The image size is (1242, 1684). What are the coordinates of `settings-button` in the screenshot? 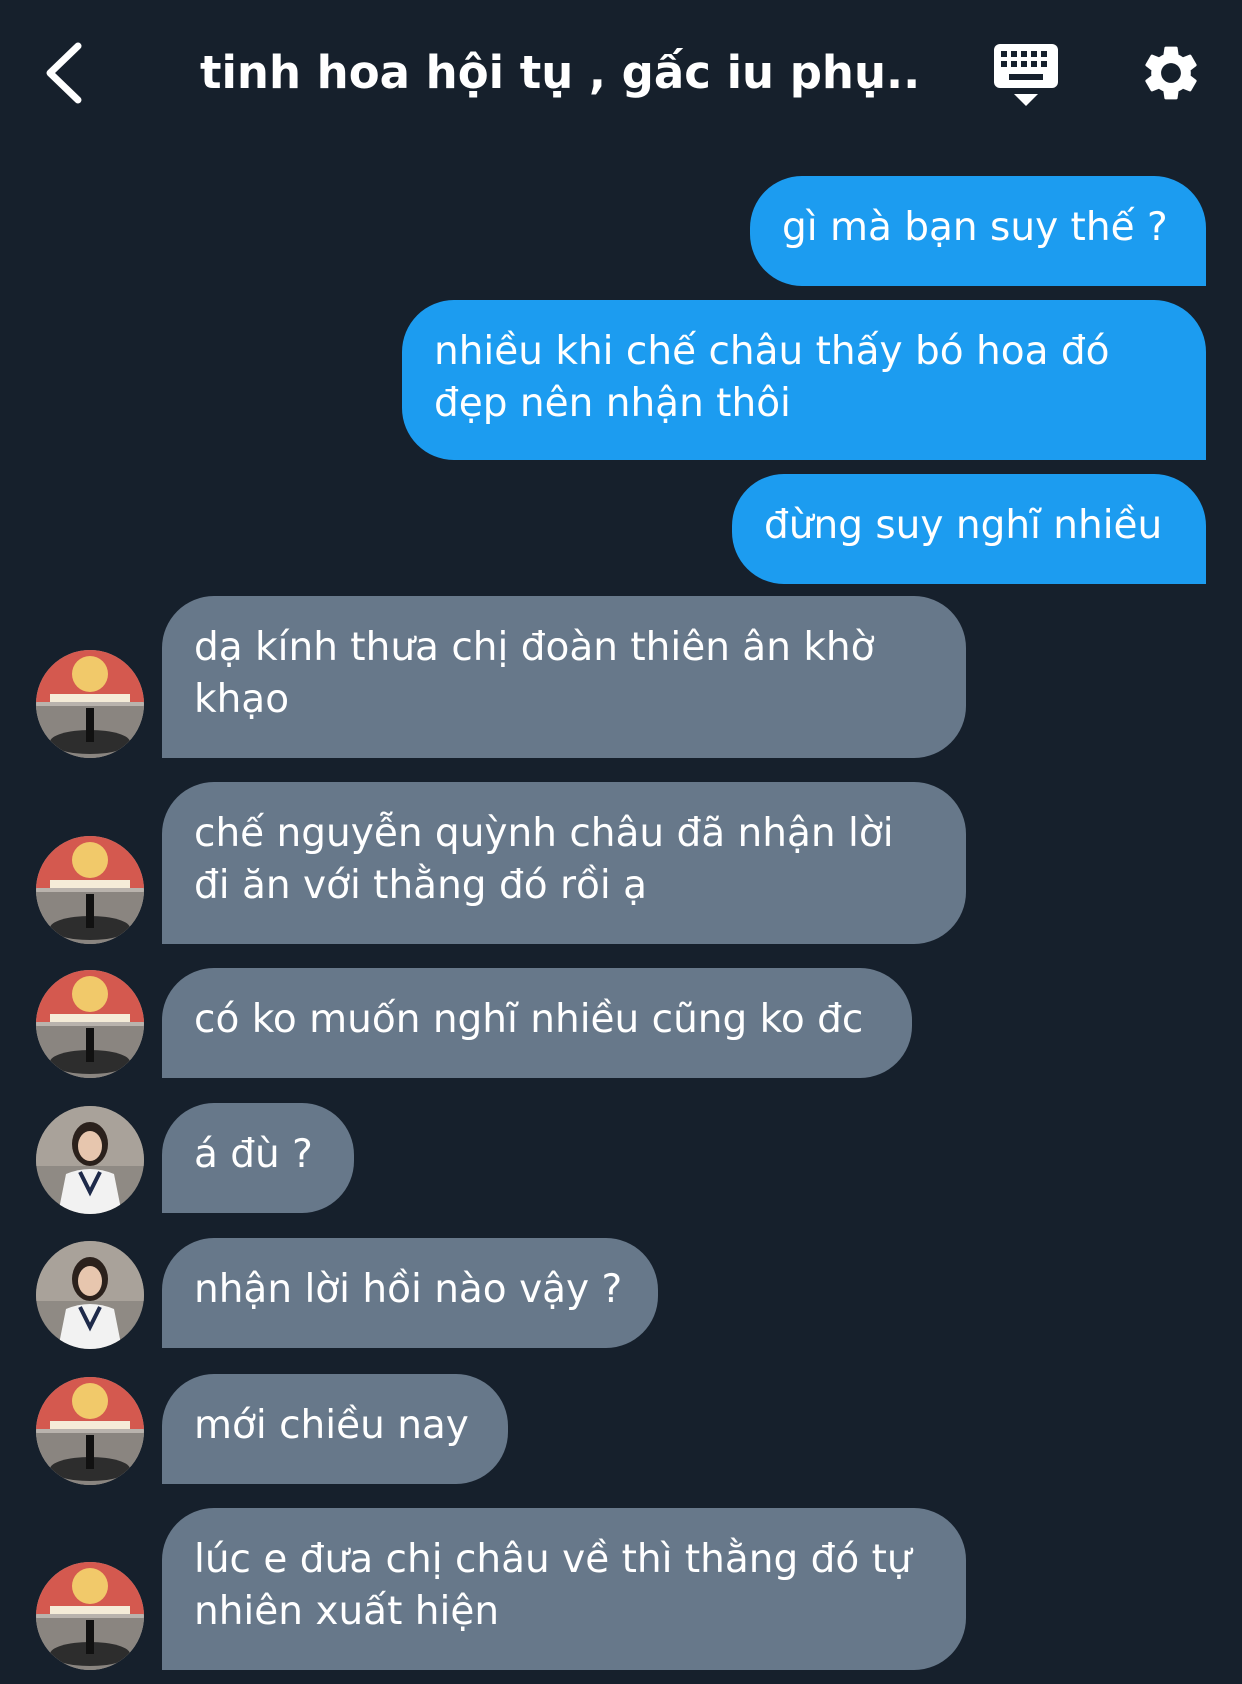 It's located at (1171, 73).